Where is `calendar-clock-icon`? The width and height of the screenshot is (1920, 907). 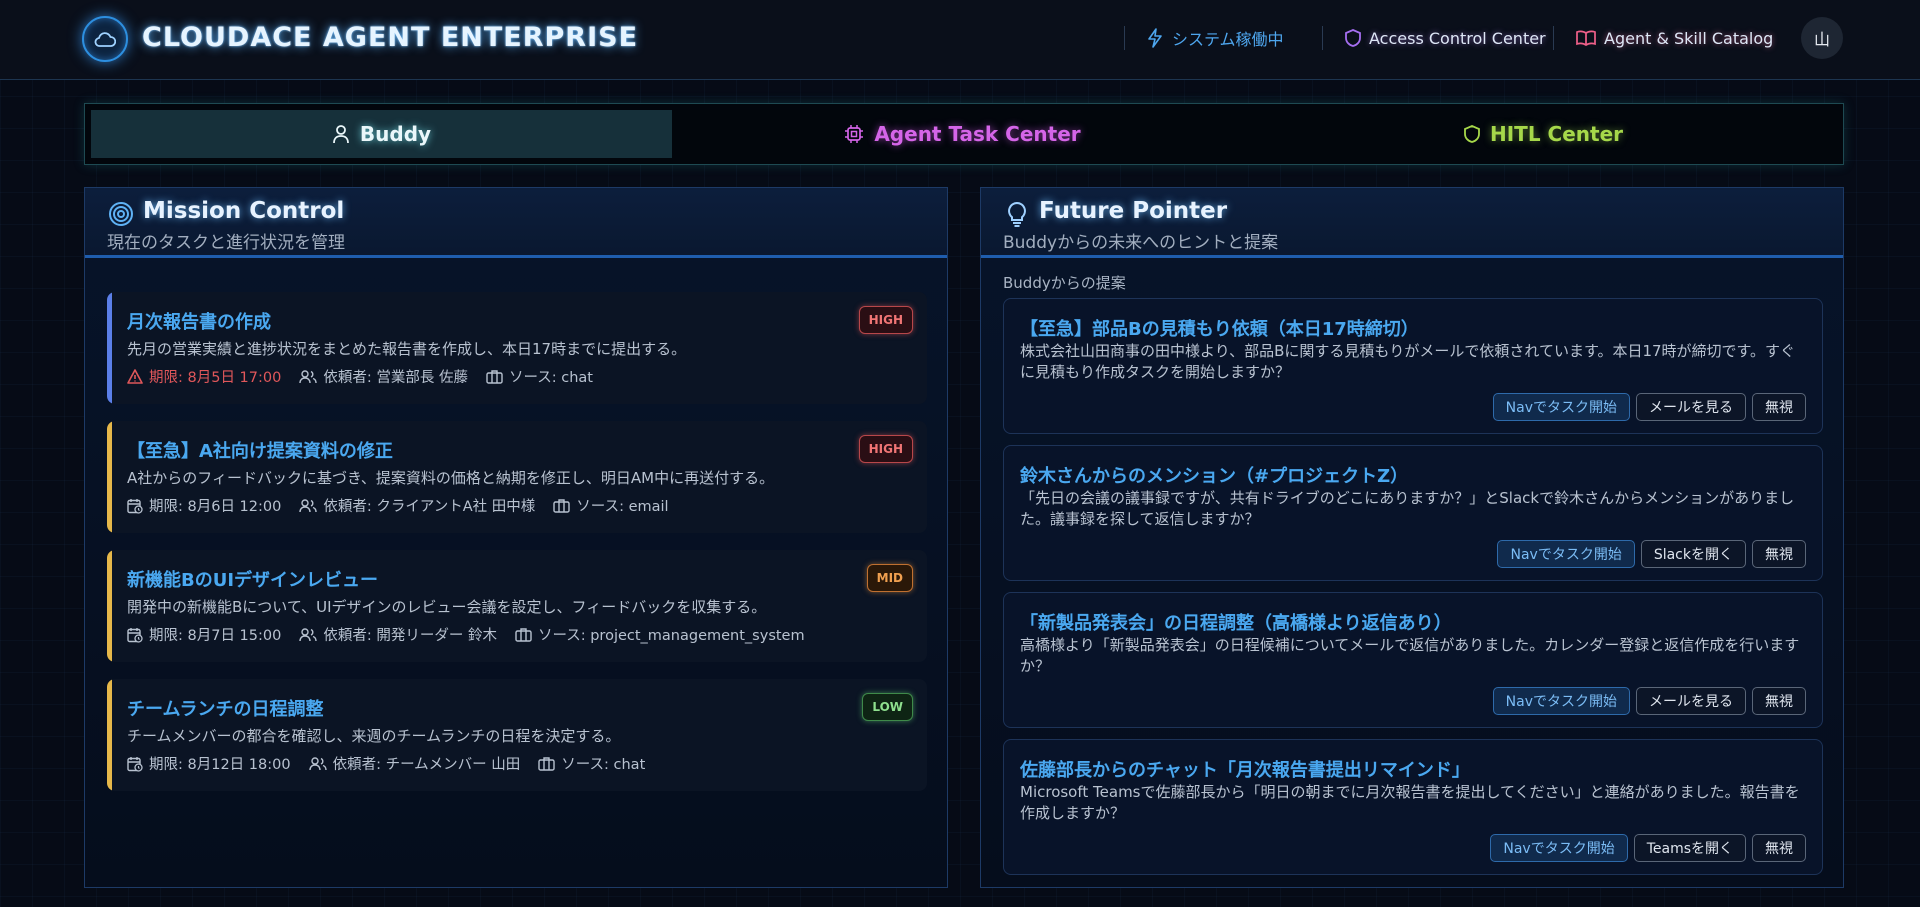 calendar-clock-icon is located at coordinates (135, 764).